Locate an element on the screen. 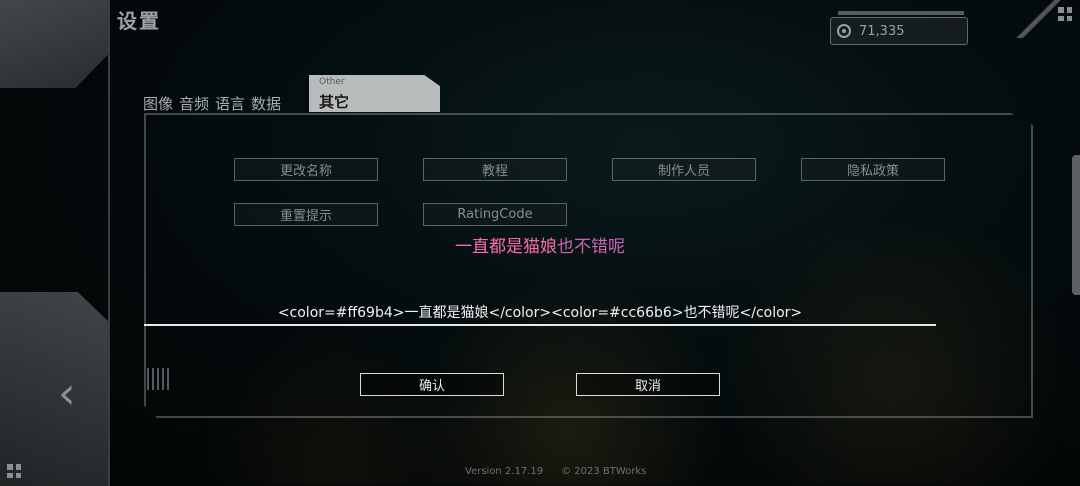  cancel-button: 取消 is located at coordinates (648, 384).